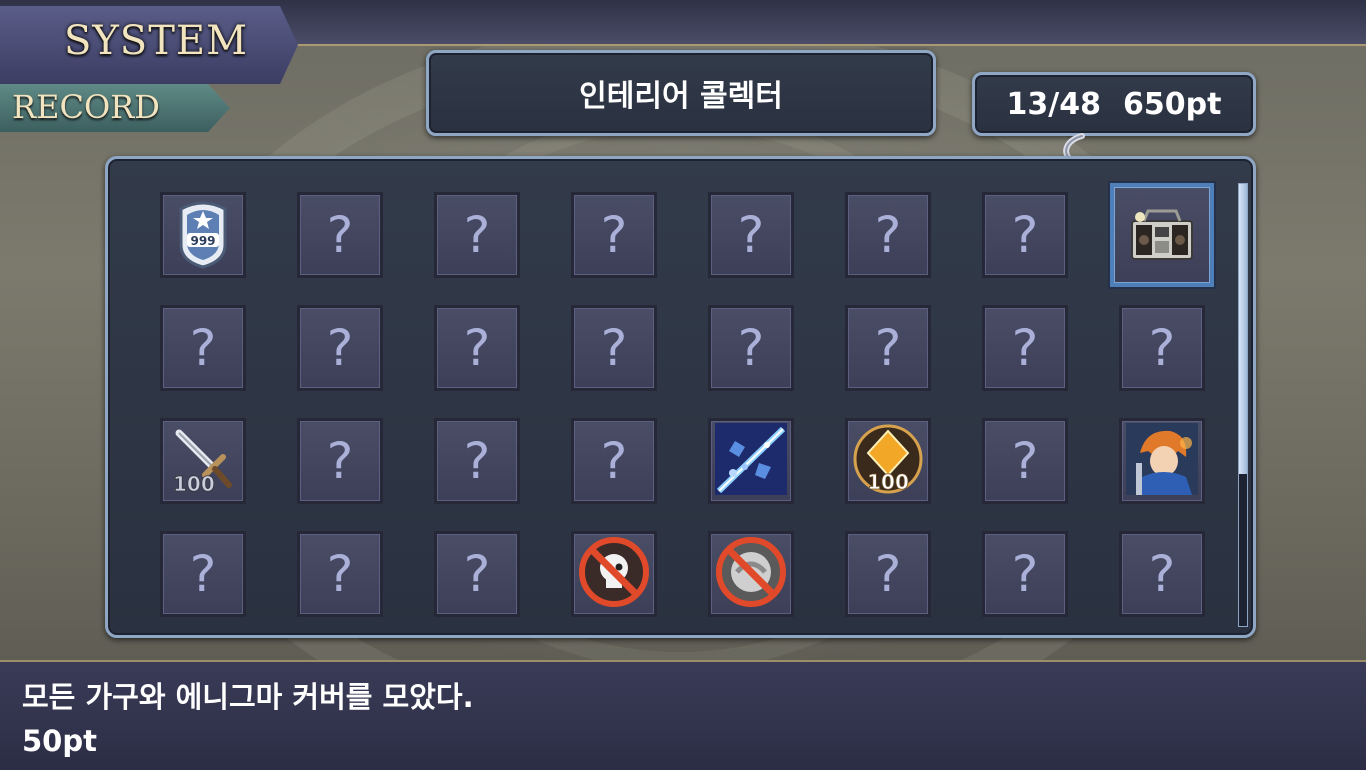  I want to click on record-subtitle: RECORD, so click(86, 107).